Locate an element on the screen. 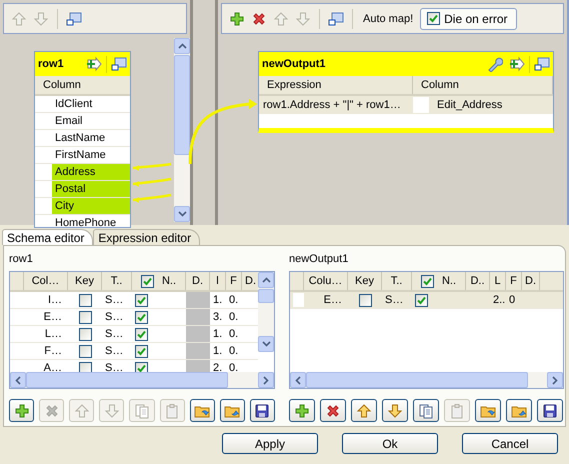  auto-map-button: Auto map! is located at coordinates (388, 18).